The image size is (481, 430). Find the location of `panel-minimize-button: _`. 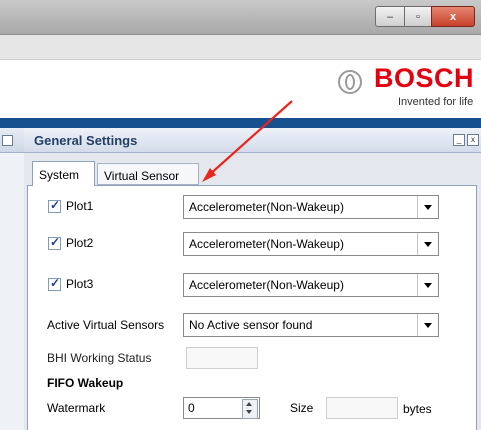

panel-minimize-button: _ is located at coordinates (459, 140).